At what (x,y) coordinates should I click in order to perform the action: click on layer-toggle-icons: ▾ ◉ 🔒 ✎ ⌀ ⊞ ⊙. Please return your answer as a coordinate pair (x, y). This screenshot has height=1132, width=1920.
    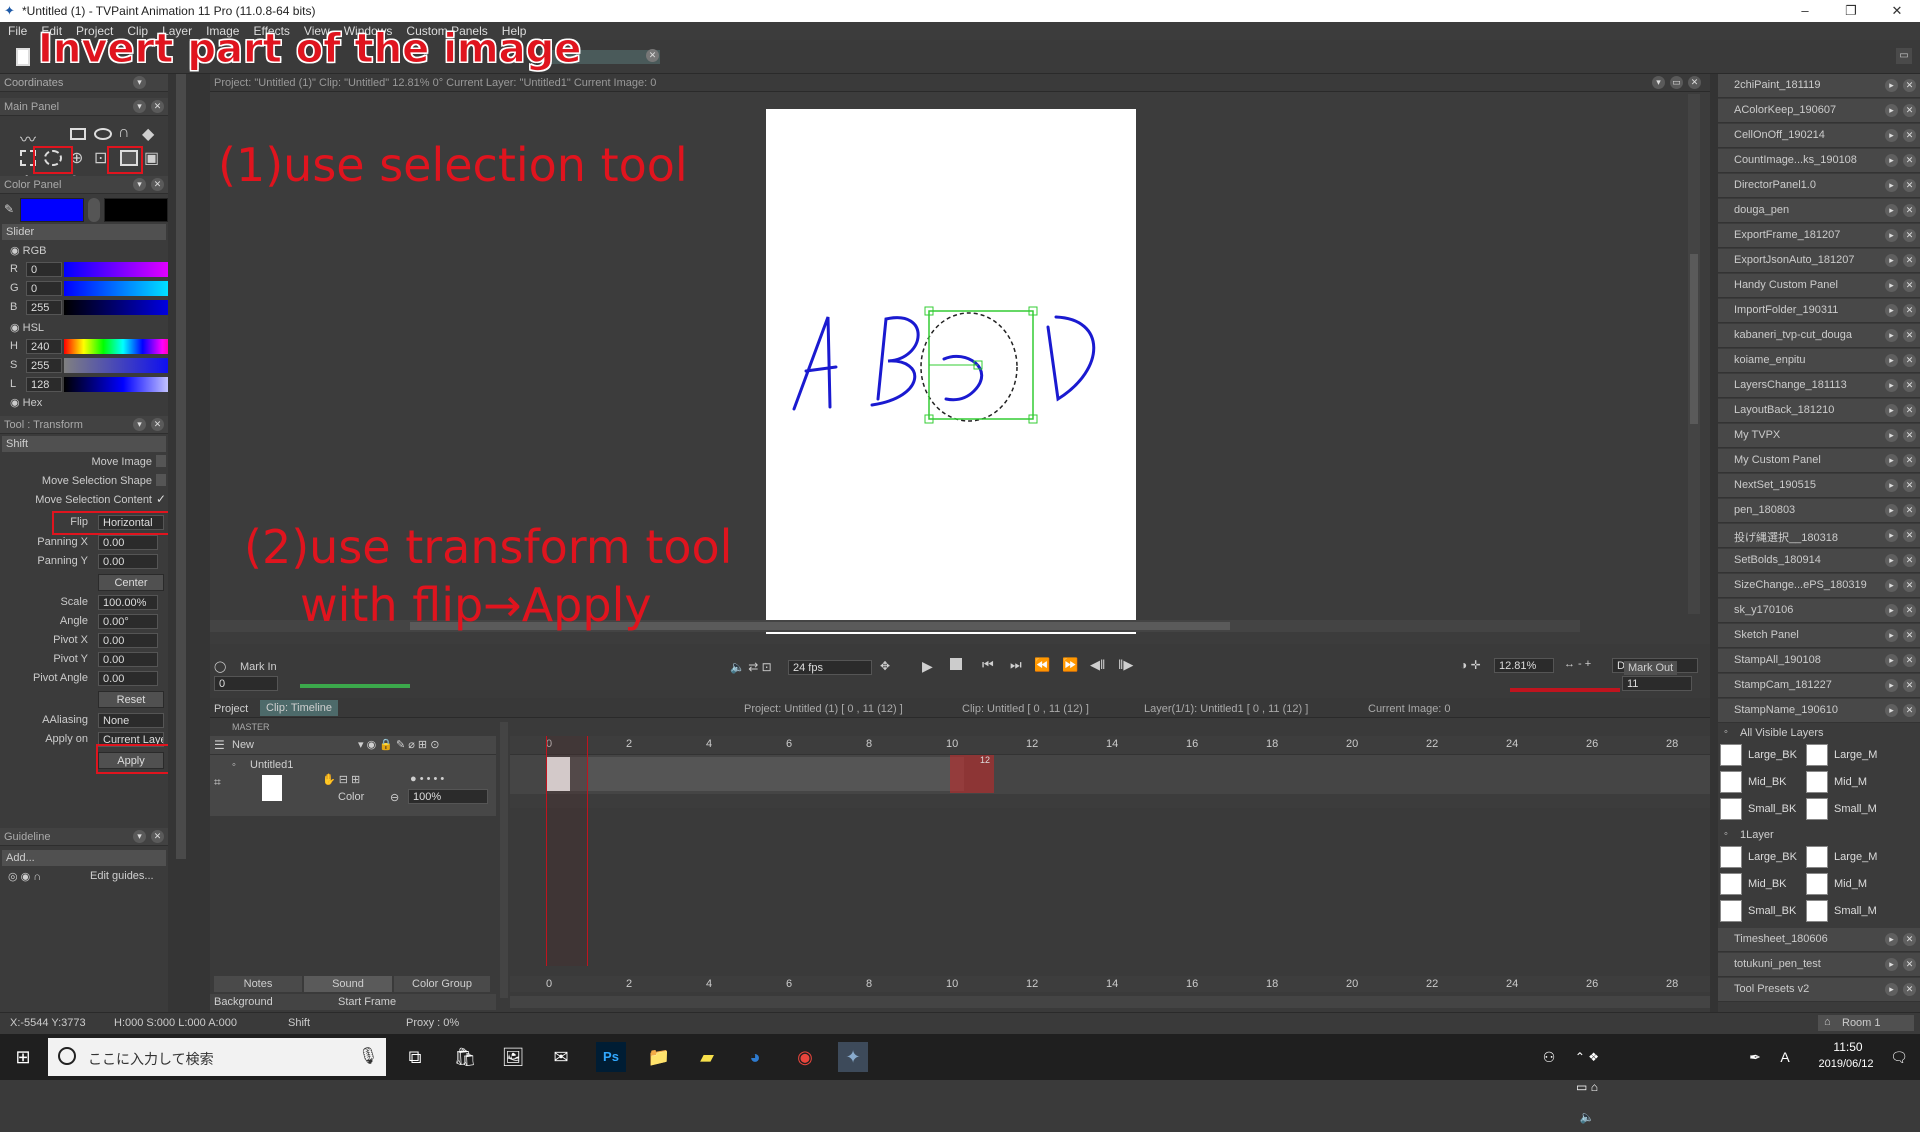
    Looking at the image, I should click on (398, 744).